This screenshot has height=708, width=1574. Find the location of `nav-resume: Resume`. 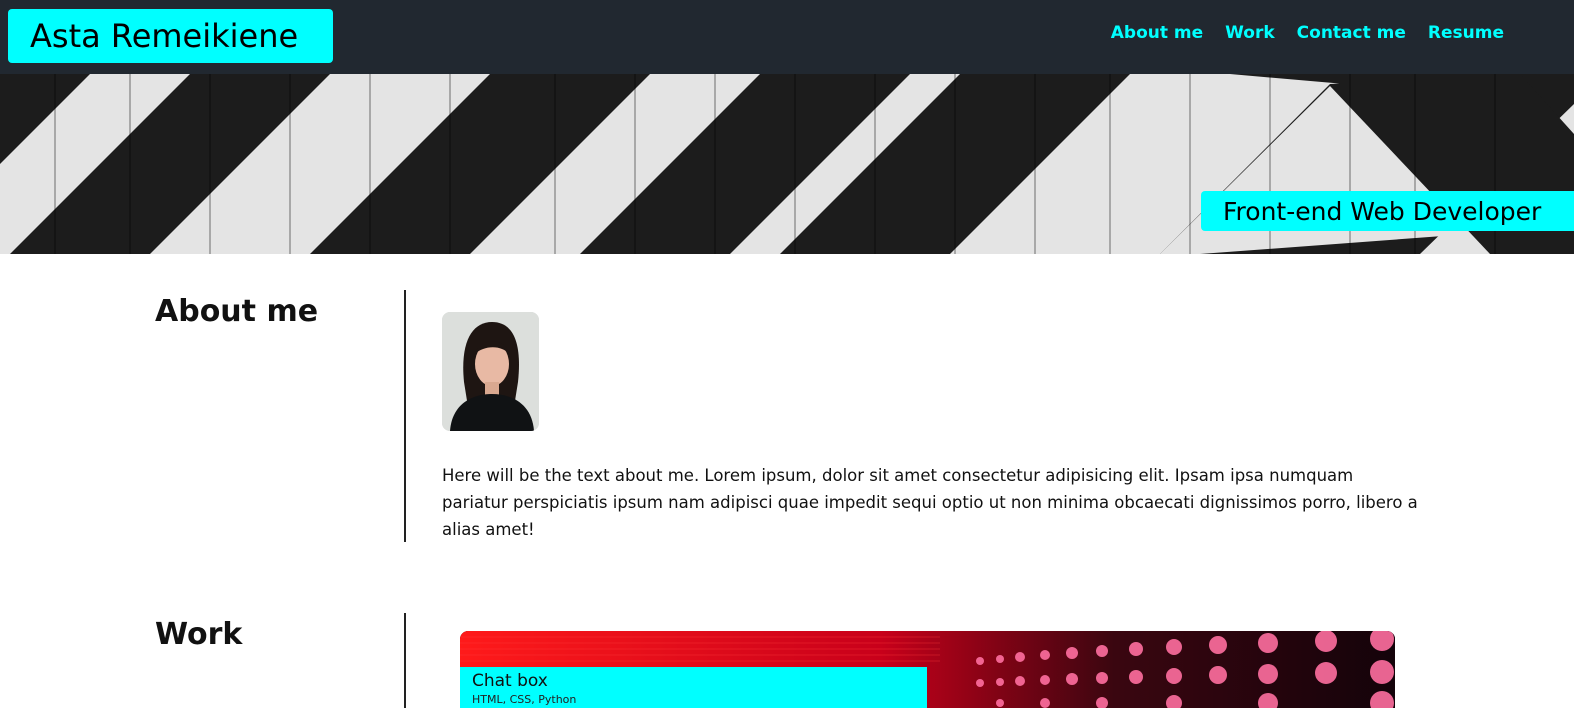

nav-resume: Resume is located at coordinates (1466, 33).